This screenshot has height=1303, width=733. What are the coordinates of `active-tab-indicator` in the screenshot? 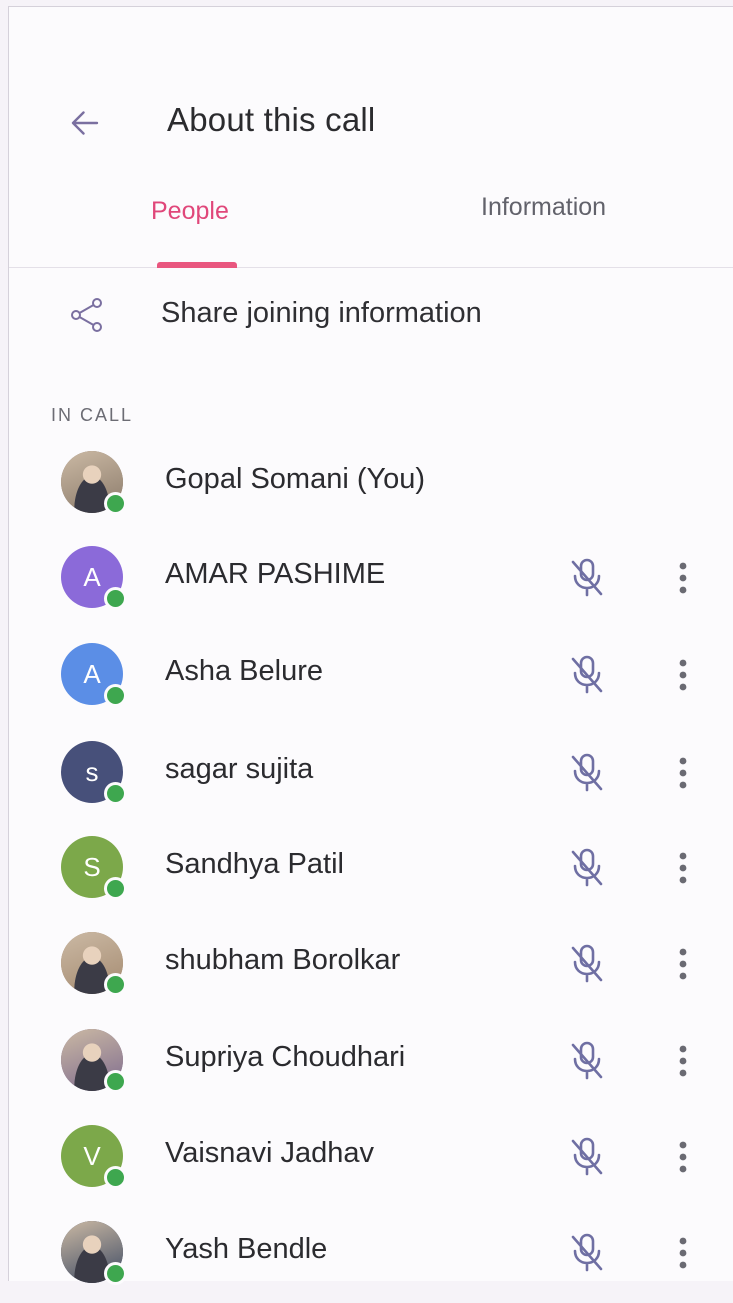 It's located at (197, 265).